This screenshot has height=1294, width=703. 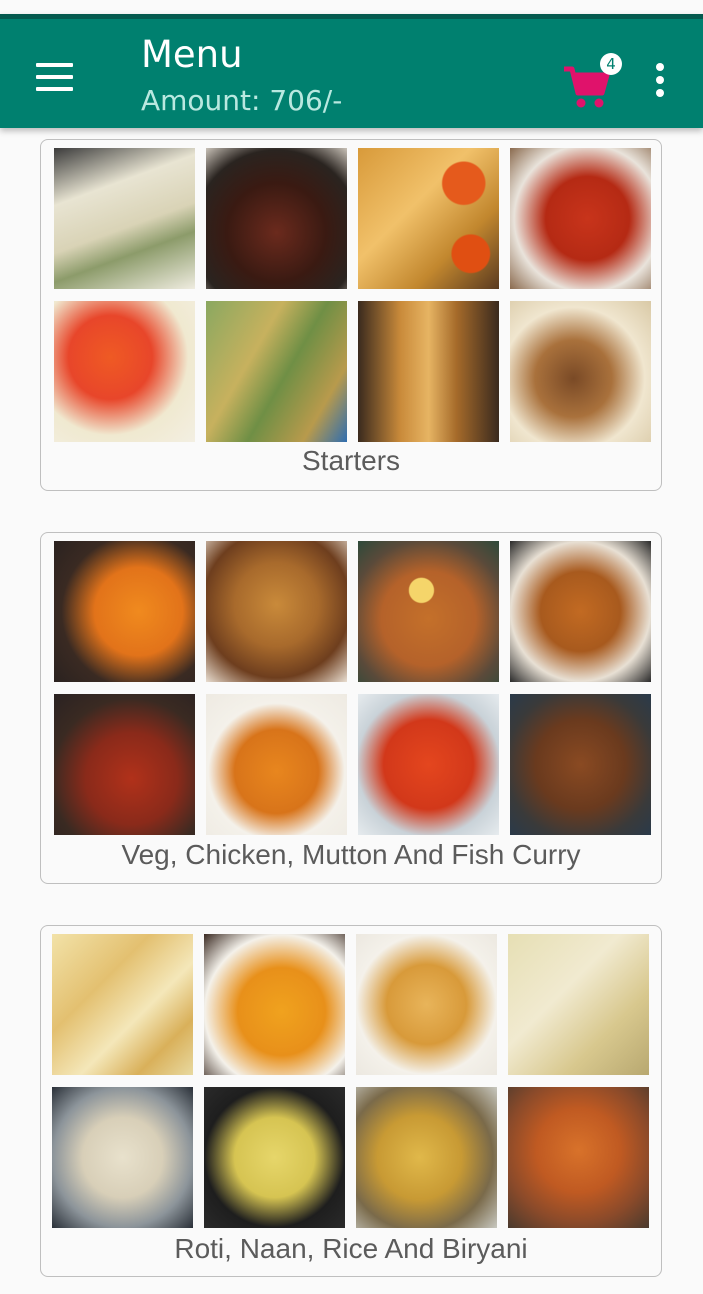 What do you see at coordinates (351, 1248) in the screenshot?
I see `category-label: Roti, Naan, Rice And Biryani` at bounding box center [351, 1248].